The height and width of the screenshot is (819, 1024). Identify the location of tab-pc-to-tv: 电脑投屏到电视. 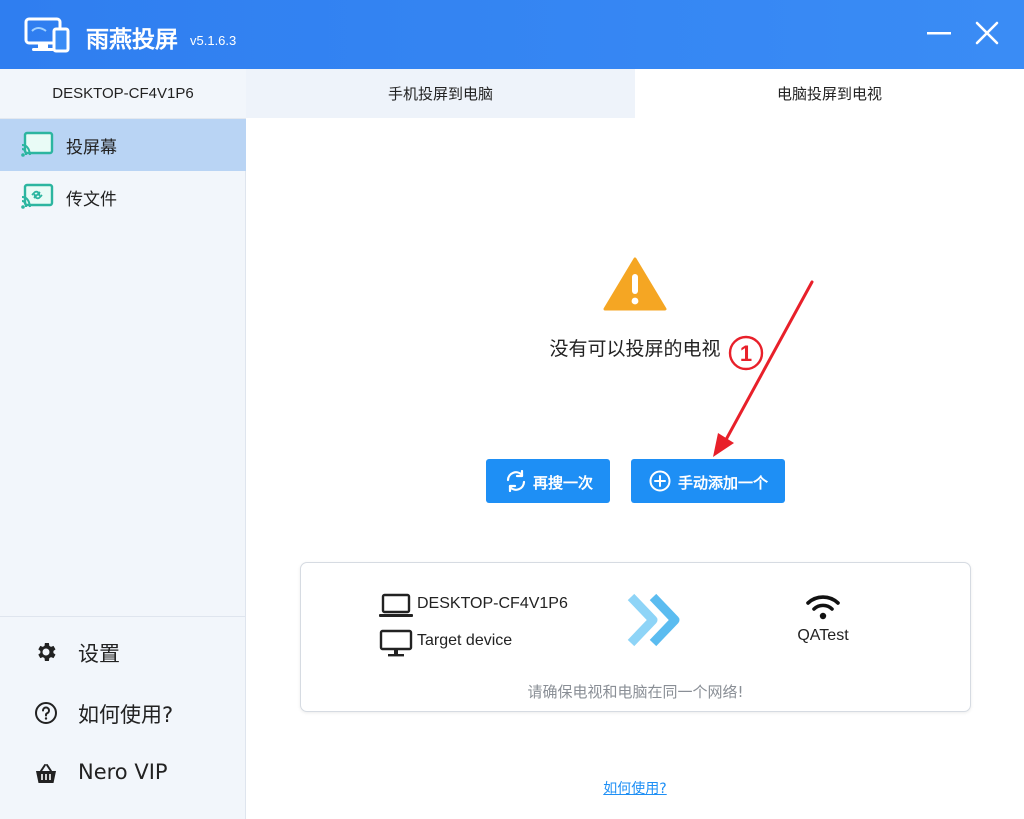
(829, 93).